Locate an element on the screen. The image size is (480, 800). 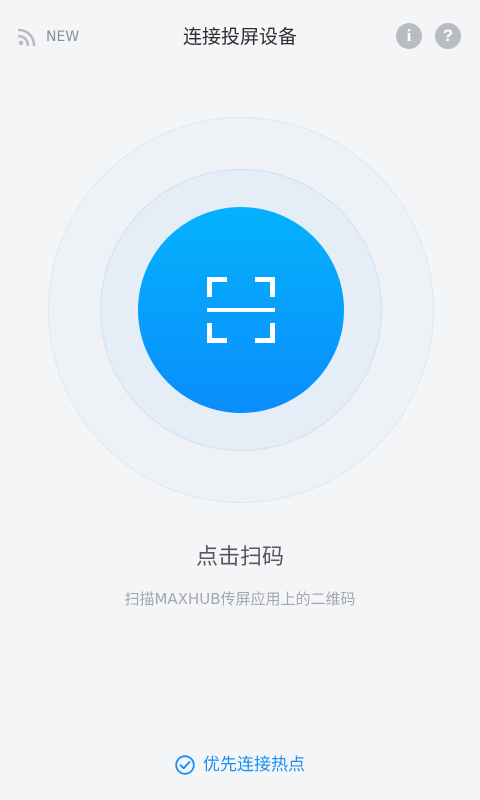
scan-title: 点击扫码 is located at coordinates (239, 557).